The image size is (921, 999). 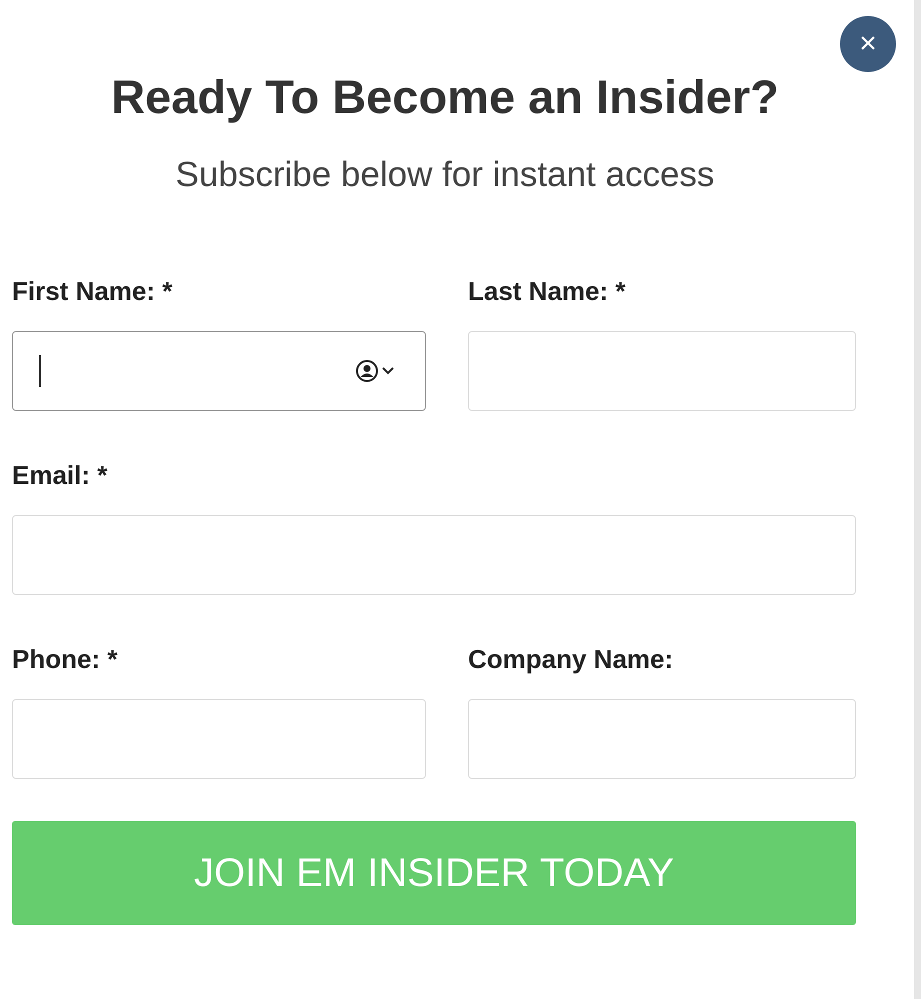 What do you see at coordinates (65, 659) in the screenshot?
I see `field-label: Phone: *` at bounding box center [65, 659].